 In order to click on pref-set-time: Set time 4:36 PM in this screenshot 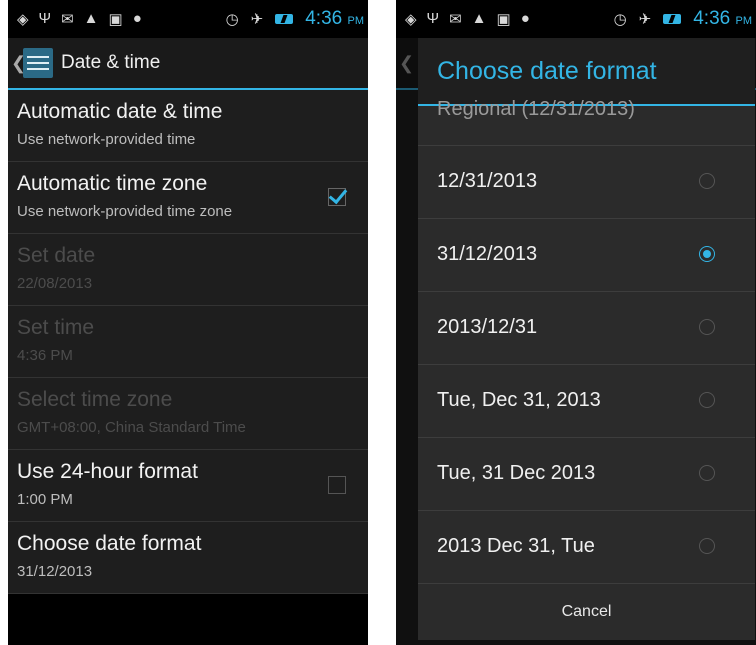, I will do `click(188, 342)`.